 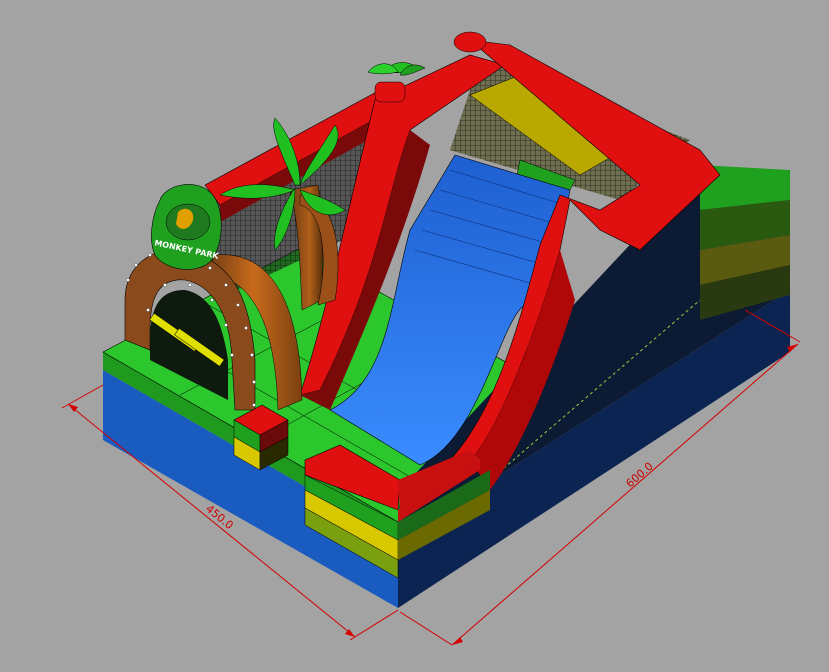 I want to click on monkey-park-sign: MONKEY PARK, so click(x=186, y=227).